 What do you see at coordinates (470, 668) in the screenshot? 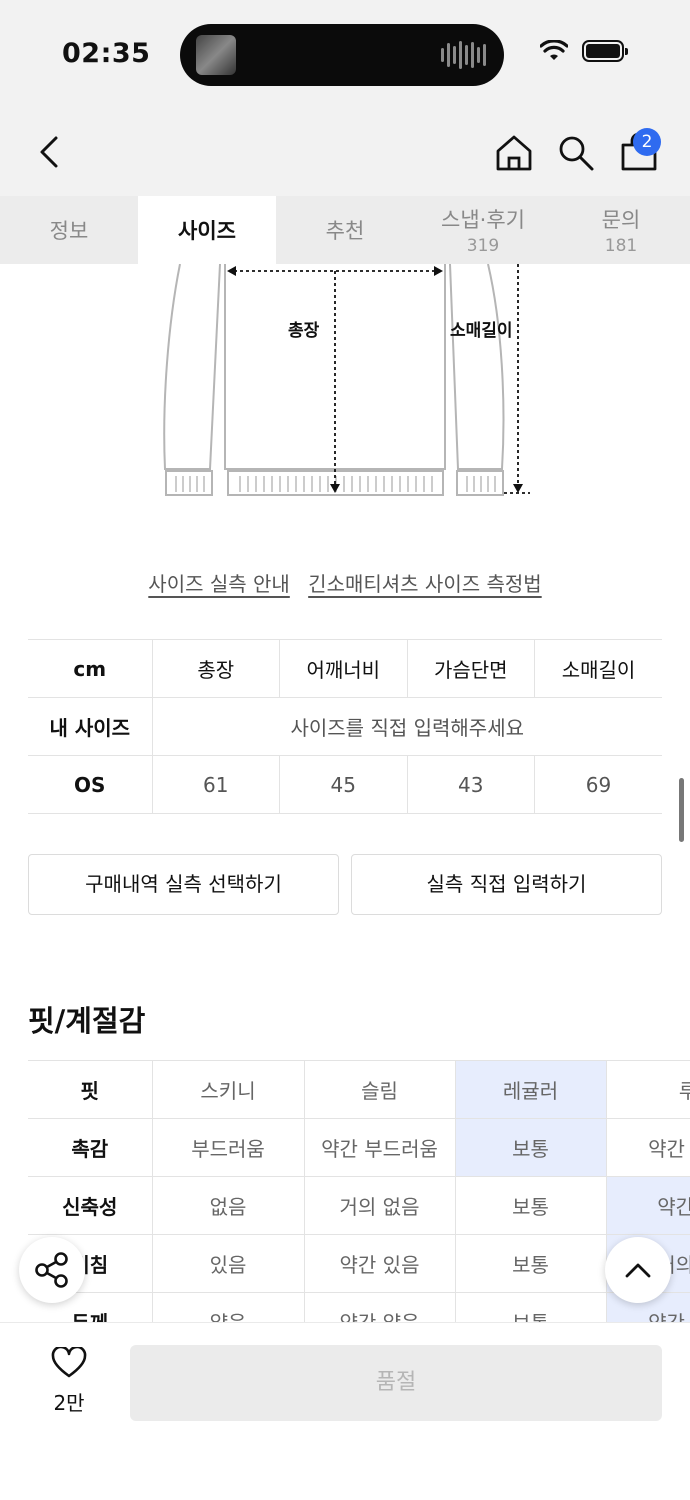
I see `column-header: 가슴단면` at bounding box center [470, 668].